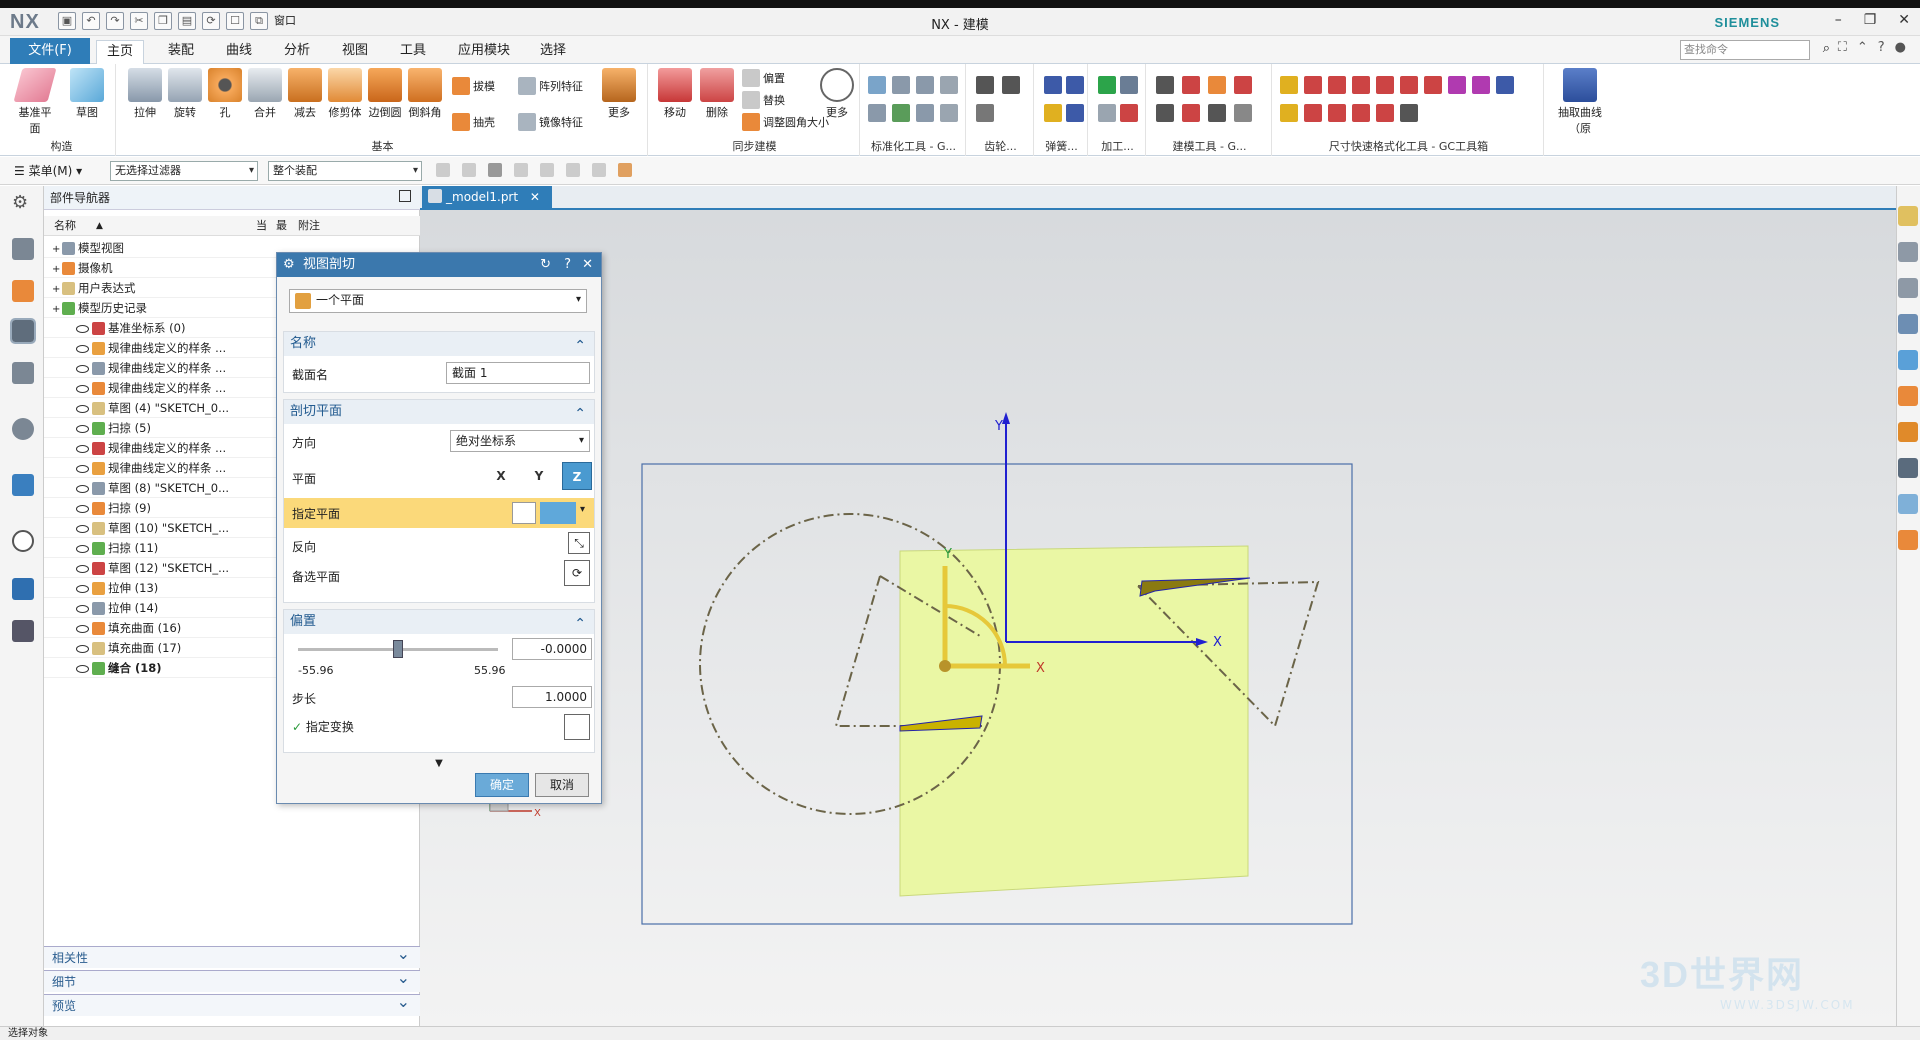 Image resolution: width=1920 pixels, height=1040 pixels. What do you see at coordinates (1053, 113) in the screenshot?
I see `spring-tool-3-icon` at bounding box center [1053, 113].